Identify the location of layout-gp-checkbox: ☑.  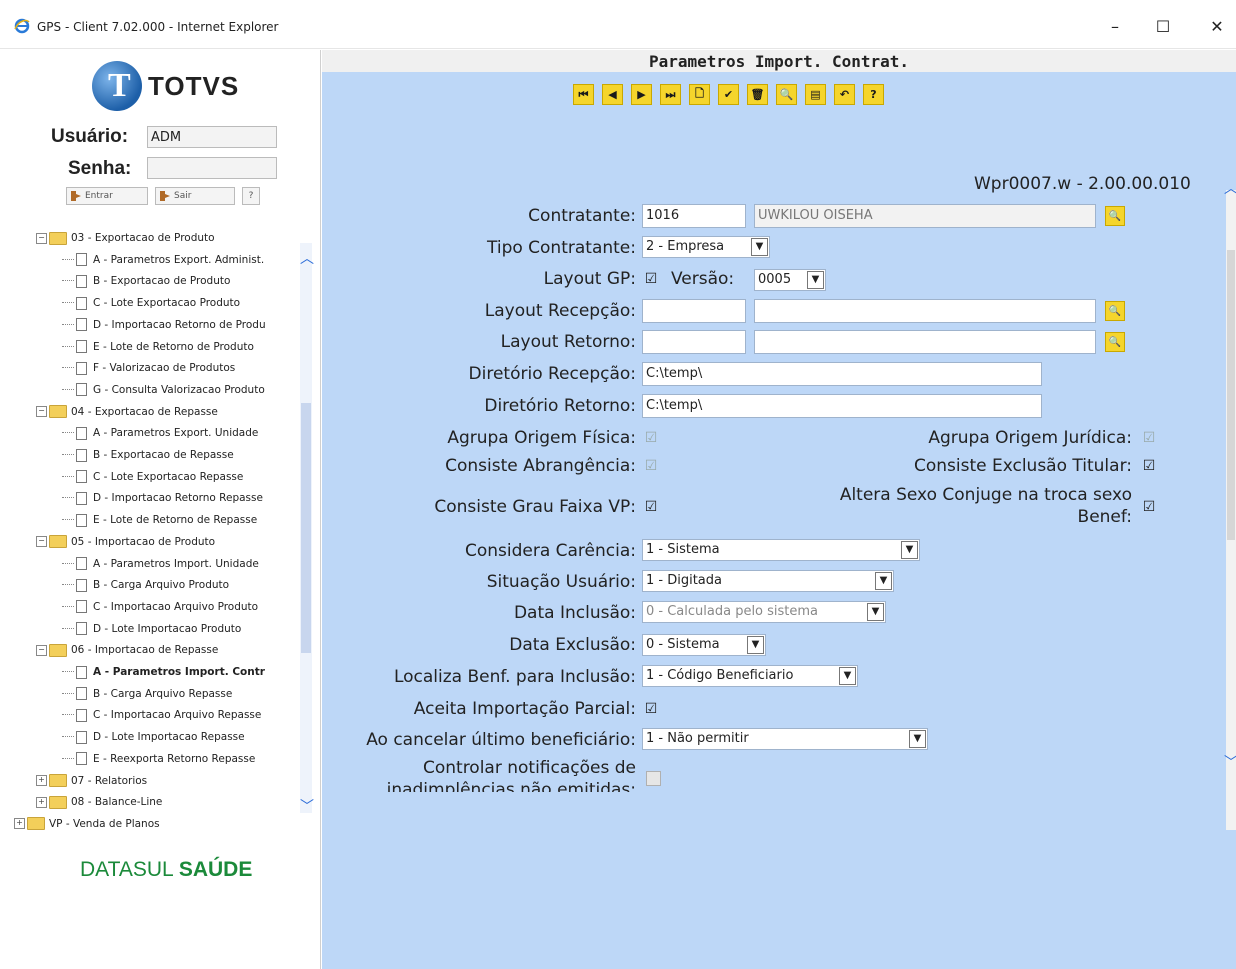
(651, 279).